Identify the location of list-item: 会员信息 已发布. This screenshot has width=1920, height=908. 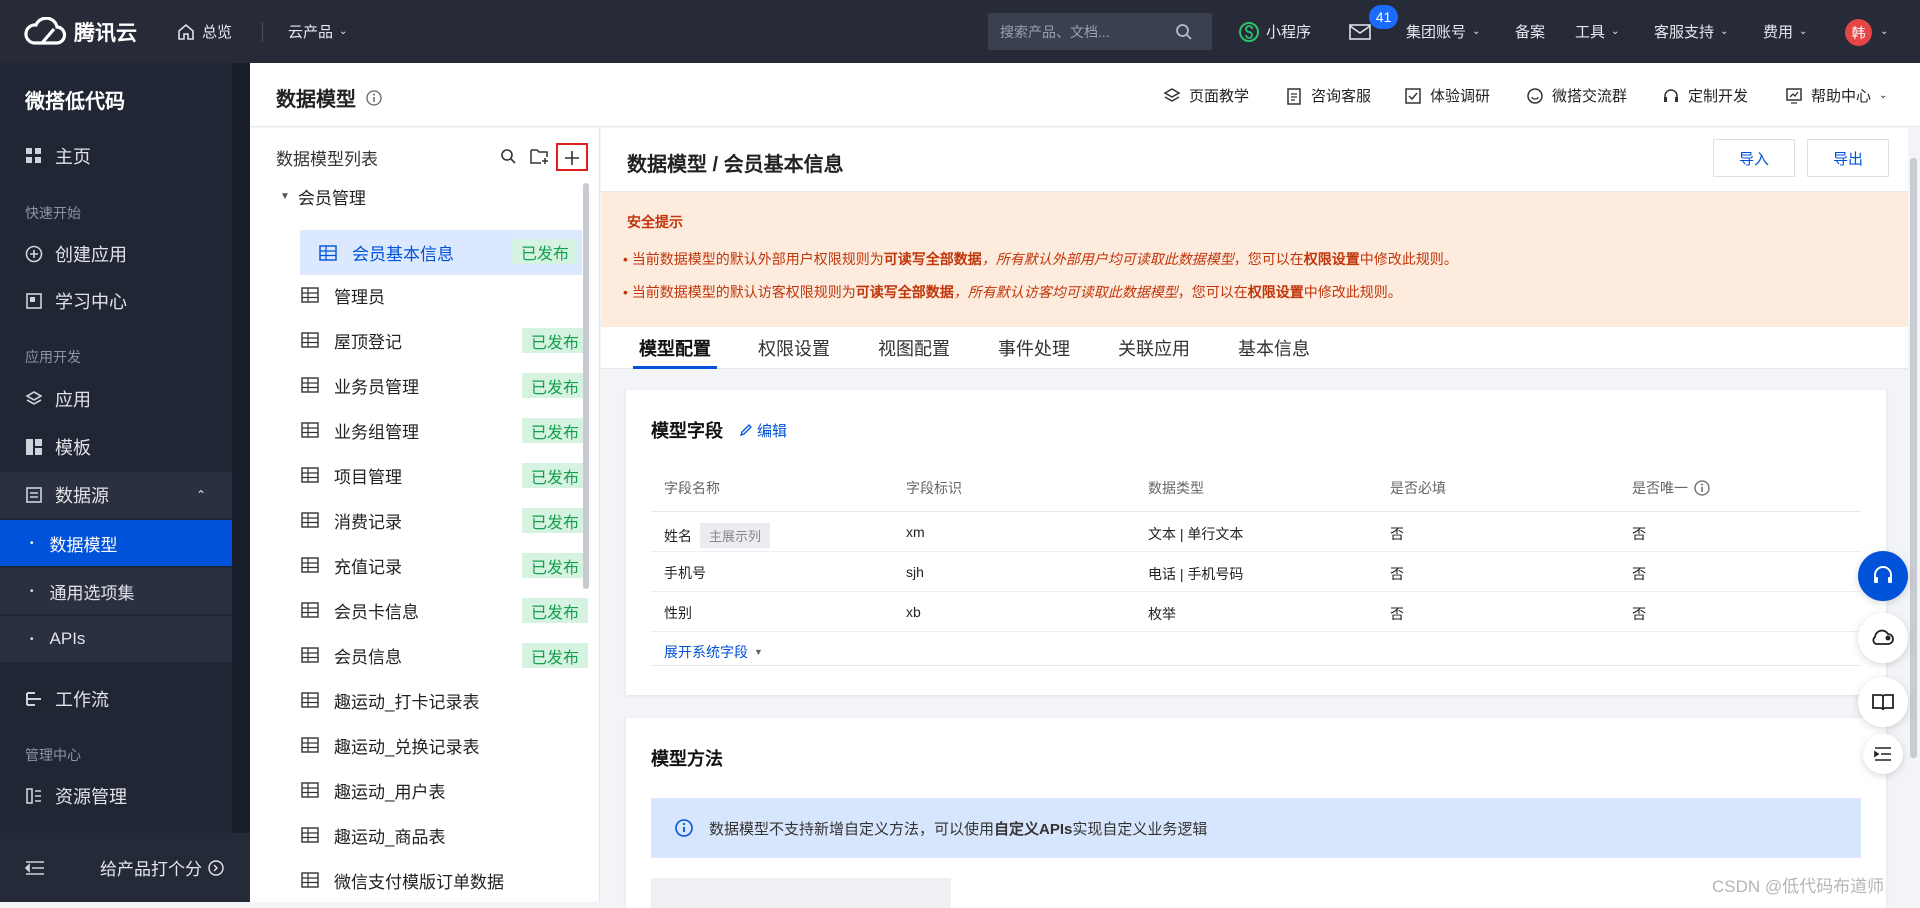
(446, 655).